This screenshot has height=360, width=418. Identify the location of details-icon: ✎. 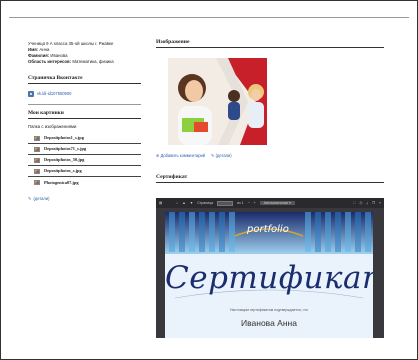
(30, 198).